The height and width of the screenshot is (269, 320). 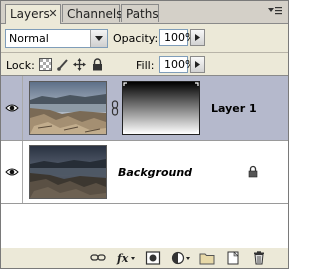 I want to click on blend-mode-value: Normal, so click(x=29, y=38).